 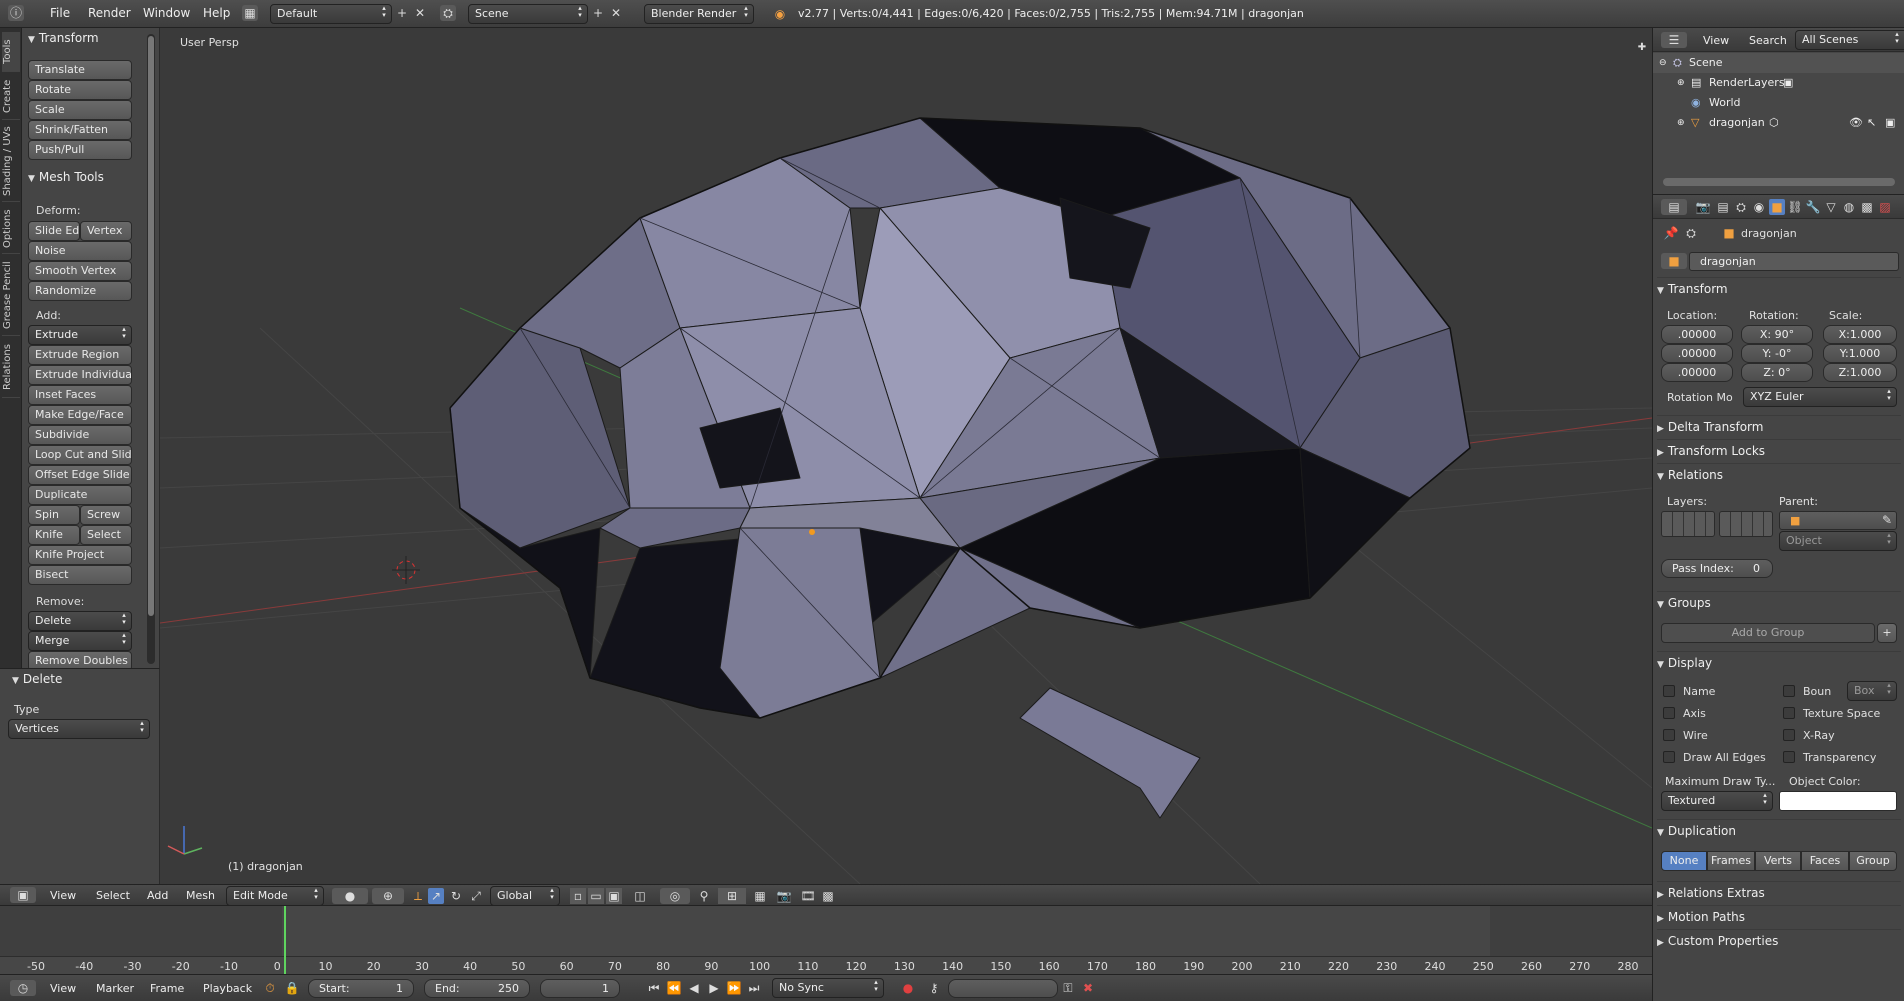 What do you see at coordinates (1860, 334) in the screenshot?
I see `scale-x-field: X:1.000` at bounding box center [1860, 334].